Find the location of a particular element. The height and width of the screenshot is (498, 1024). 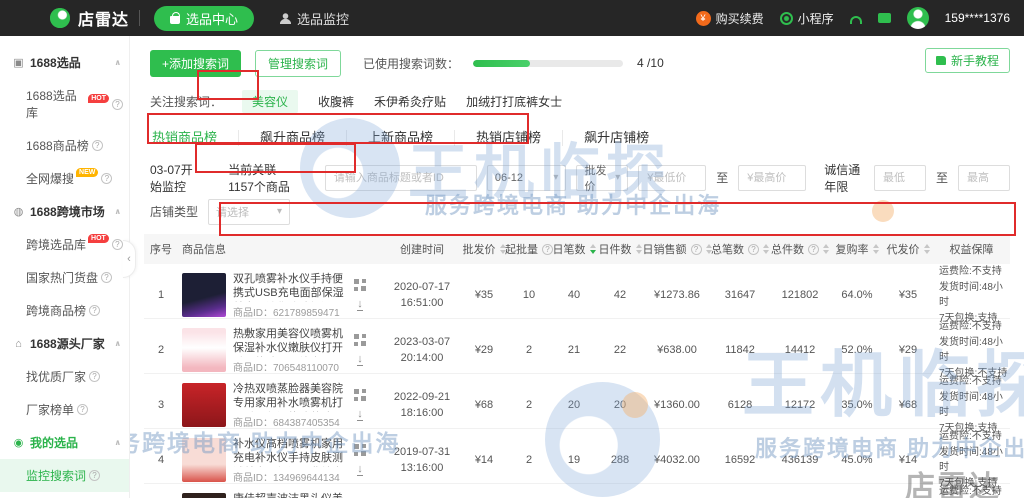

tab-hot-products: 热销商品榜 is located at coordinates (195, 138).